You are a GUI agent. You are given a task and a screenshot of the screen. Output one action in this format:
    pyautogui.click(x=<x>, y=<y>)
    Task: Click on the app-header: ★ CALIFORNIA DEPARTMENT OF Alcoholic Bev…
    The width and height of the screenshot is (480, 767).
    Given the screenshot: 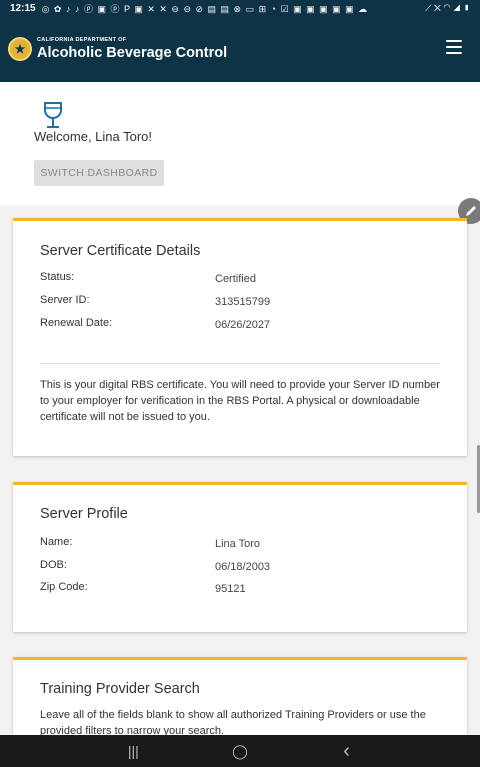 What is the action you would take?
    pyautogui.click(x=240, y=49)
    